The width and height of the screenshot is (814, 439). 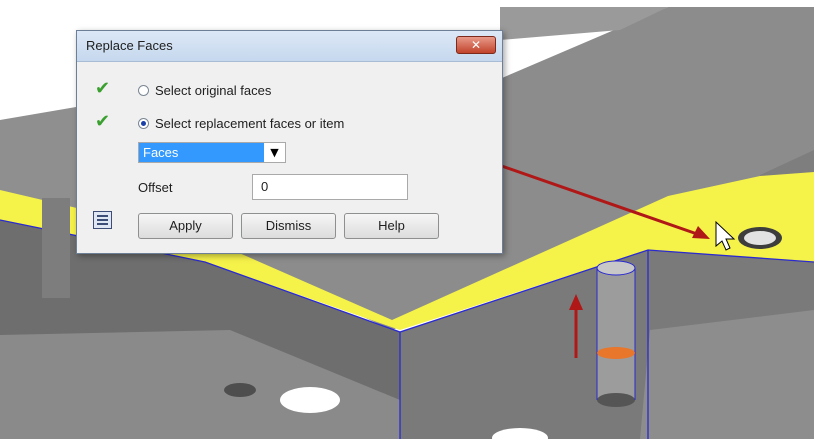 I want to click on radio-label-original: Select original faces, so click(x=213, y=90).